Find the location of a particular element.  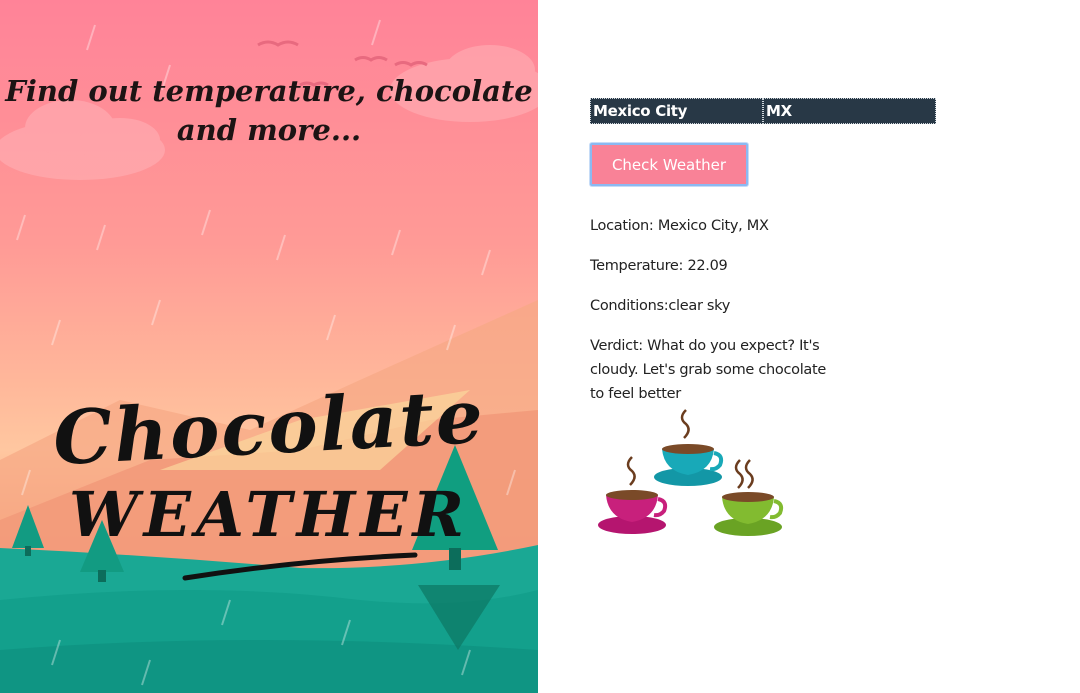

country-input is located at coordinates (849, 111).